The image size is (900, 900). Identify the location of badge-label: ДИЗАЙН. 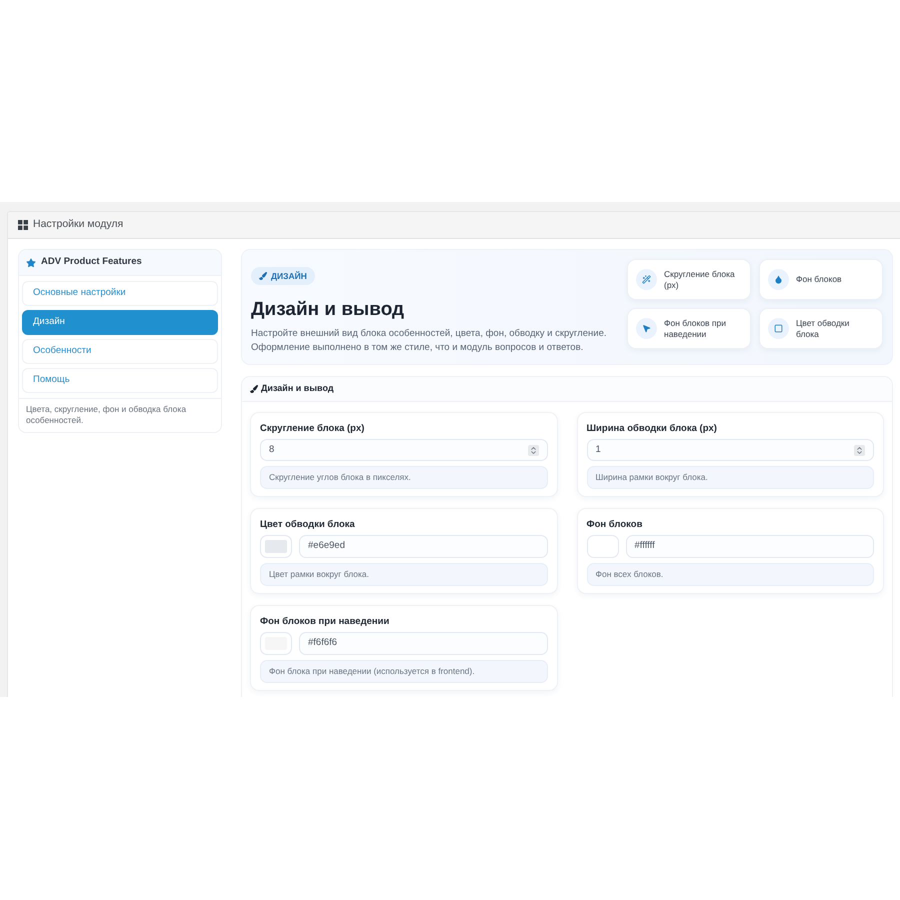
(289, 276).